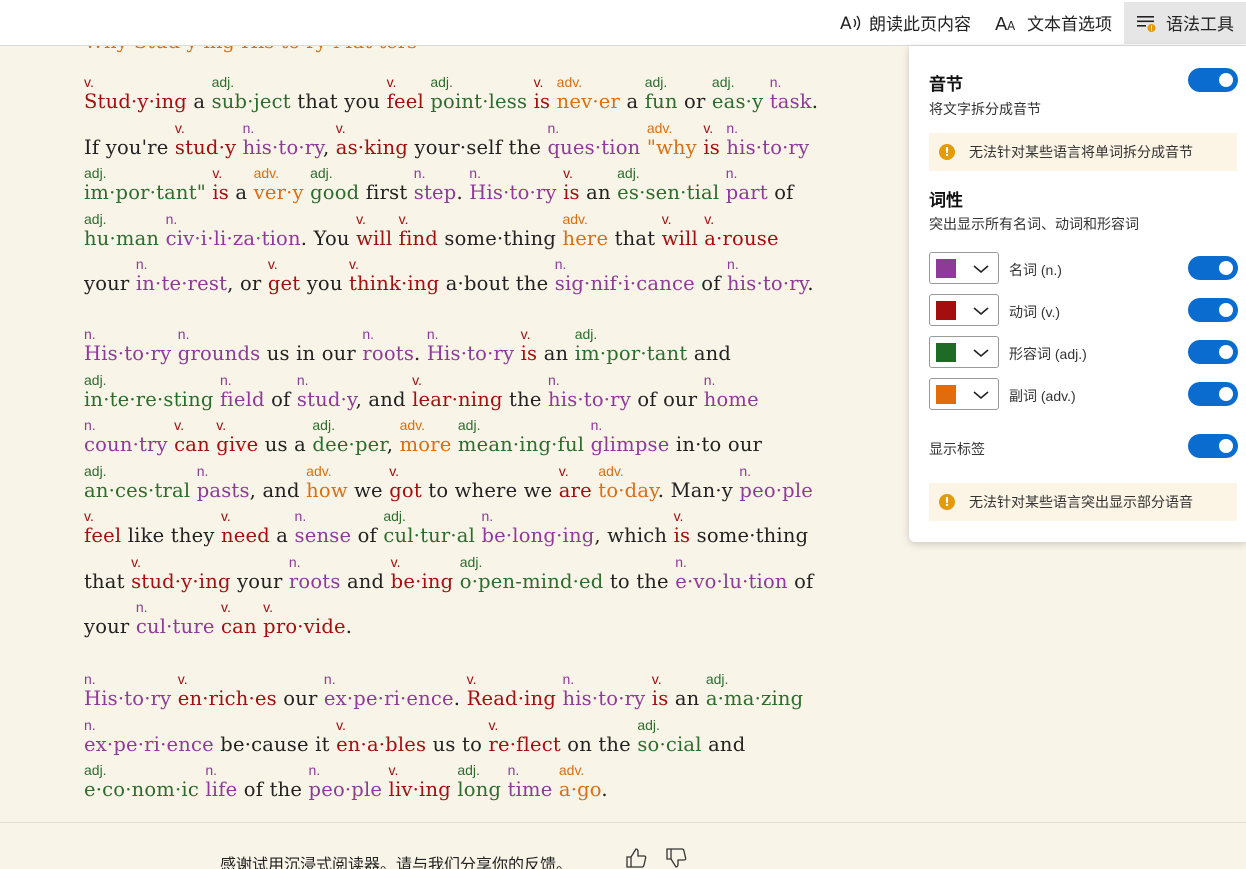 This screenshot has height=869, width=1246. What do you see at coordinates (636, 858) in the screenshot?
I see `thumbs-up-icon` at bounding box center [636, 858].